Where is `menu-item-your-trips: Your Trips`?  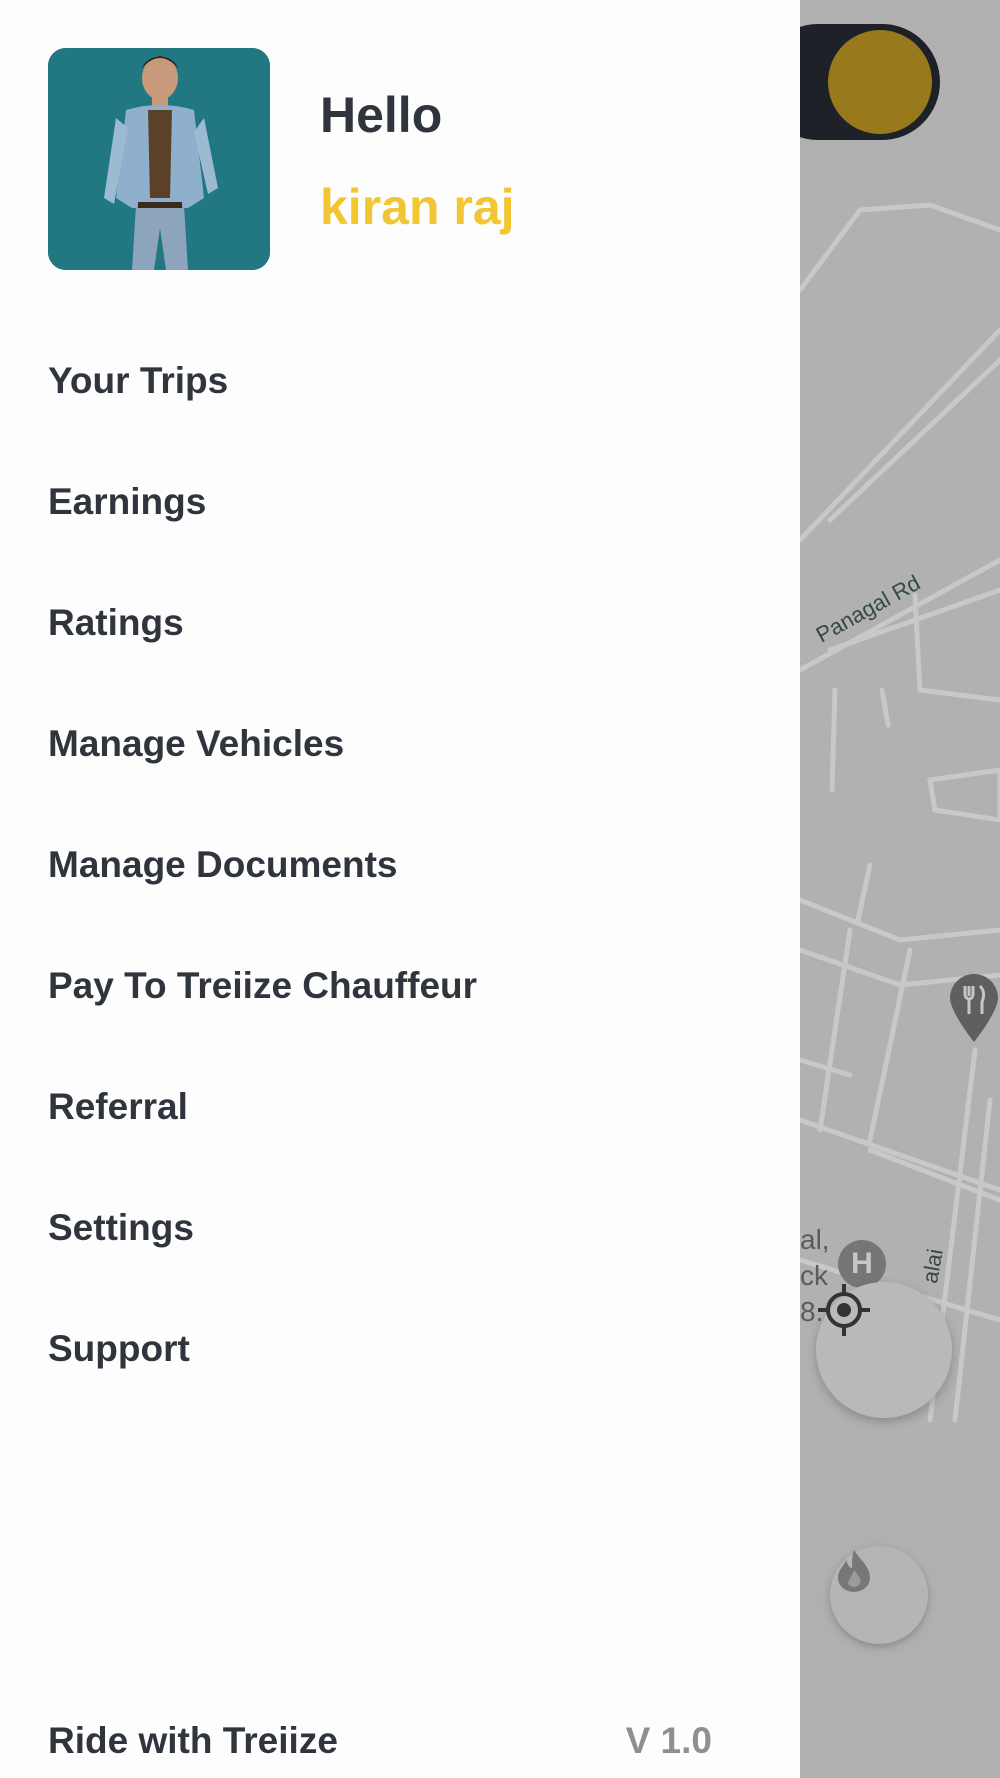
menu-item-your-trips: Your Trips is located at coordinates (398, 380).